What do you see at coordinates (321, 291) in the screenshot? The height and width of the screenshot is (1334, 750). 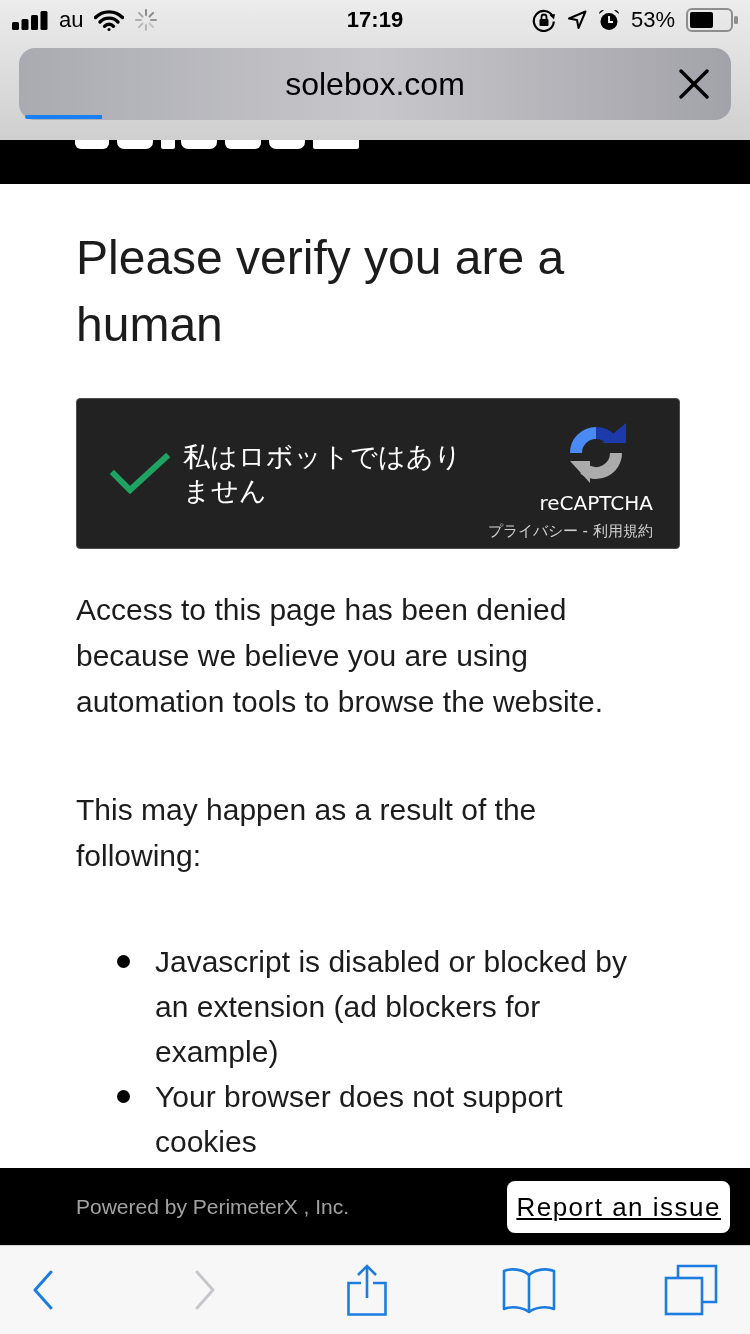 I see `page-heading: Please verify you are a human` at bounding box center [321, 291].